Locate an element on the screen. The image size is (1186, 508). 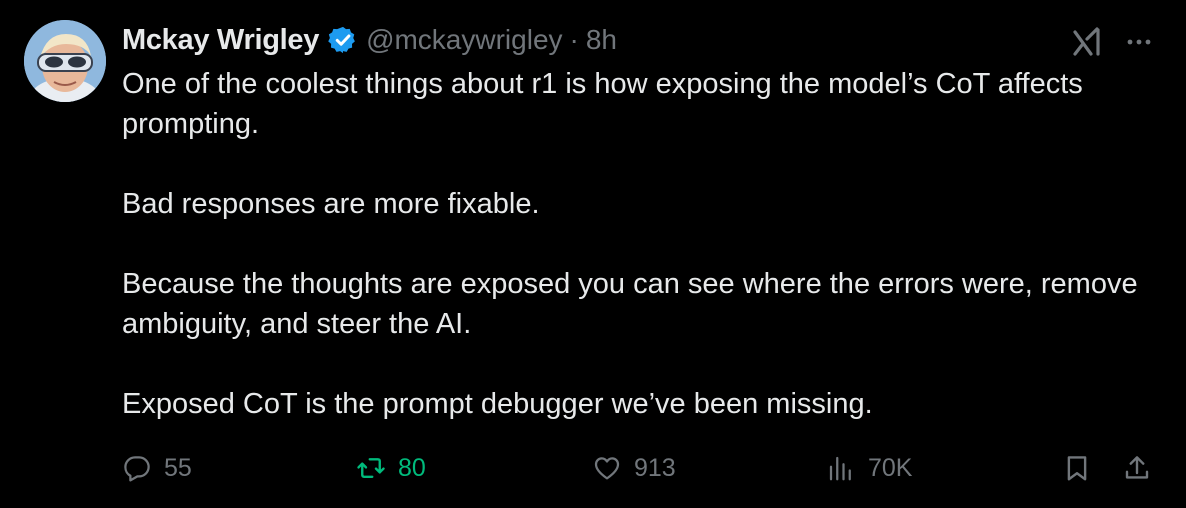
reply-button: 55 is located at coordinates (157, 468).